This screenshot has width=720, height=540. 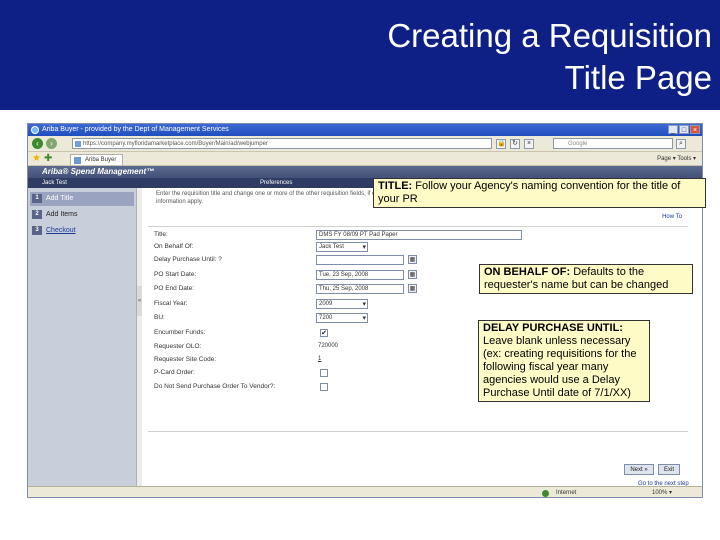 What do you see at coordinates (215, 386) in the screenshot?
I see `do-not-send-po-label: Do Not Send Purchase Order To Vendor?:` at bounding box center [215, 386].